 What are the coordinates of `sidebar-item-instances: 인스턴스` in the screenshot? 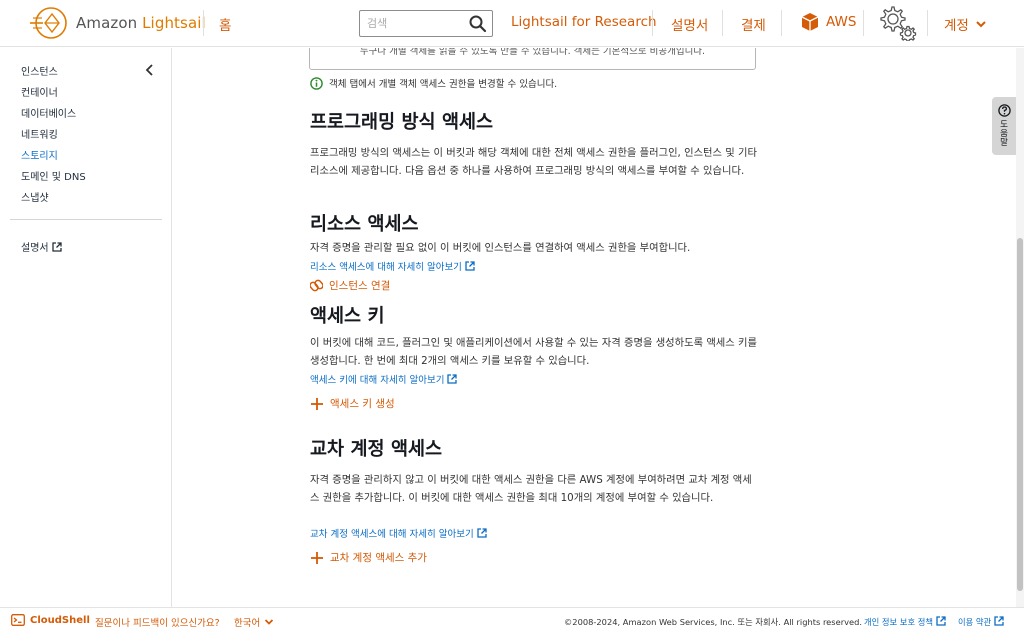 It's located at (39, 70).